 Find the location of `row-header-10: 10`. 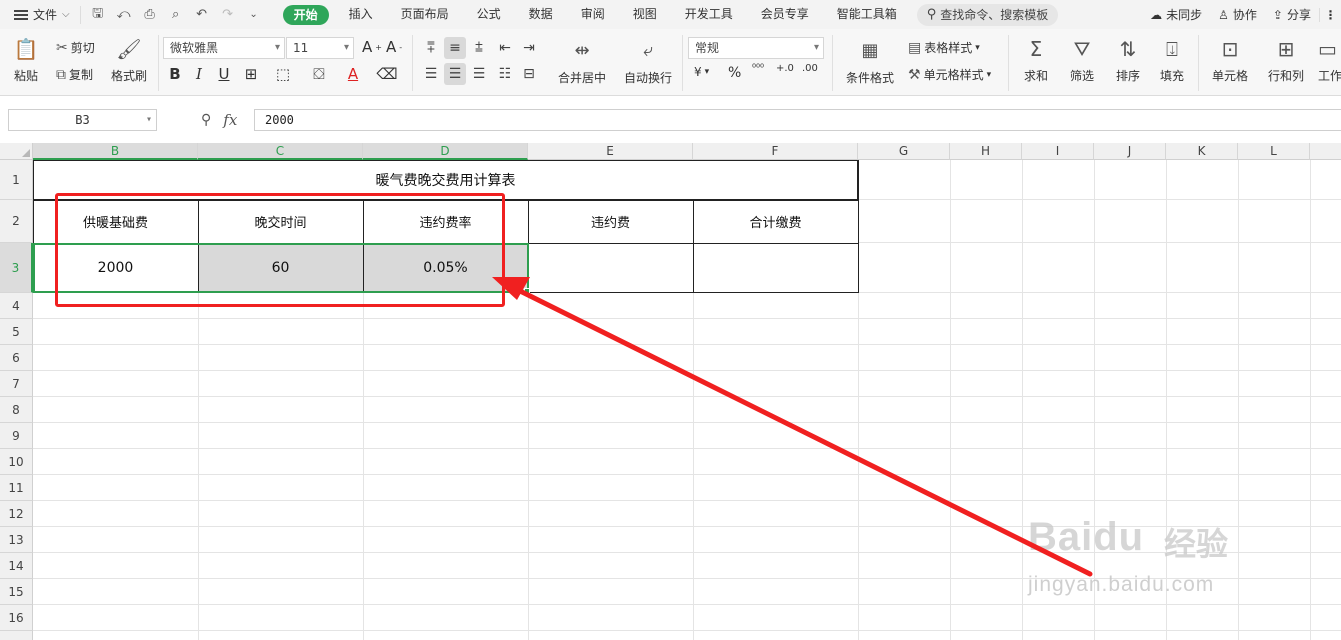

row-header-10: 10 is located at coordinates (16, 462).